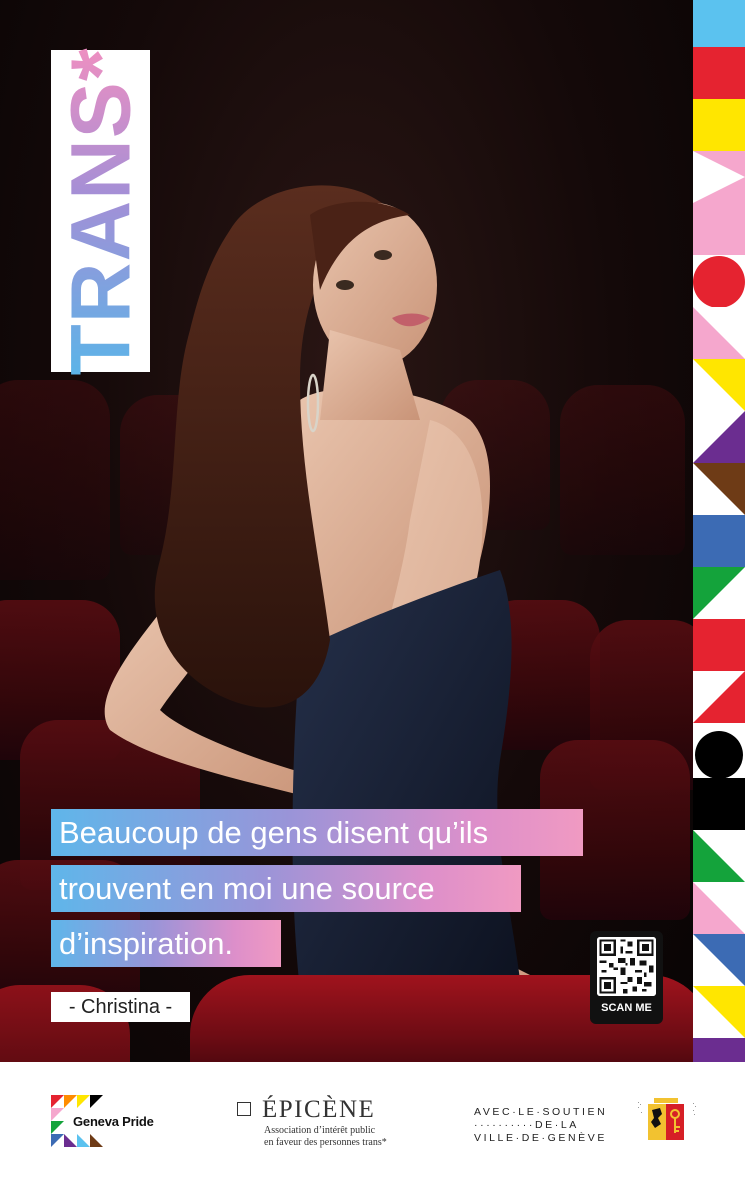 The width and height of the screenshot is (745, 1188). I want to click on quote-line: d’inspiration., so click(166, 943).